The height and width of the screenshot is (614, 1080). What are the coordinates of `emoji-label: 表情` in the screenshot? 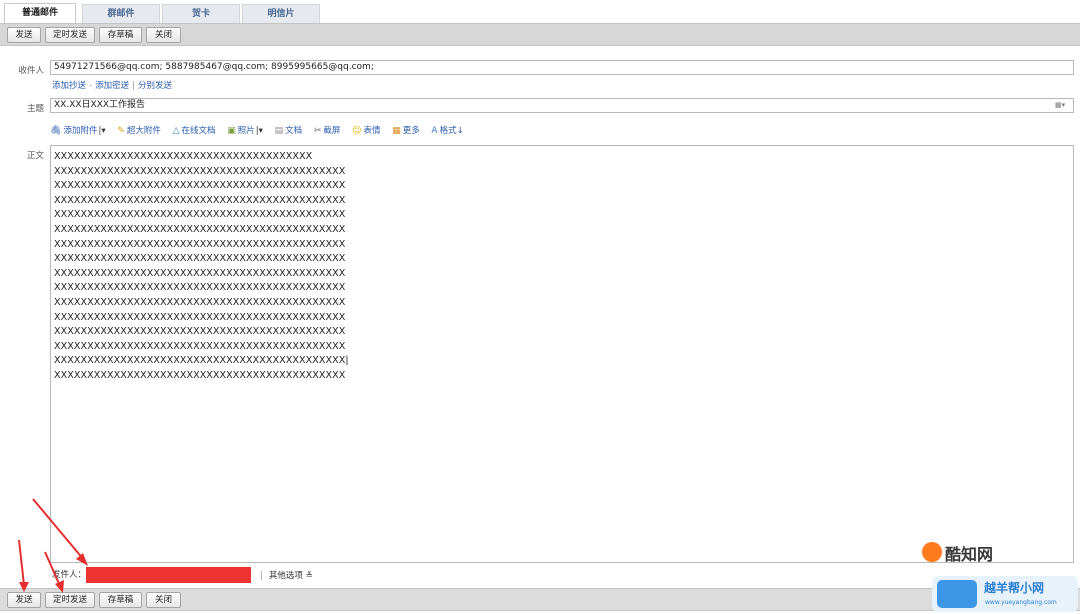 It's located at (372, 131).